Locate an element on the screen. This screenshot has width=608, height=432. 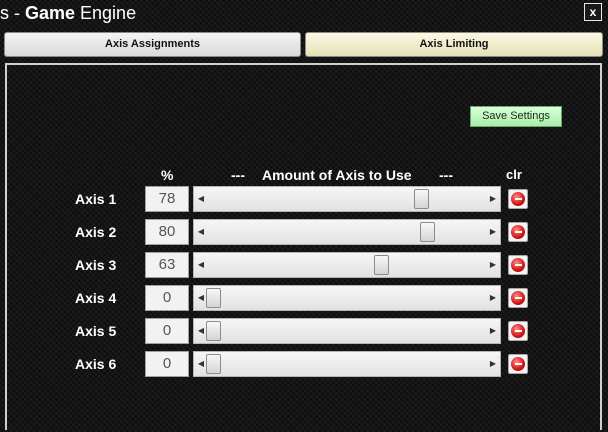
axis-label: Axis 1 is located at coordinates (96, 199).